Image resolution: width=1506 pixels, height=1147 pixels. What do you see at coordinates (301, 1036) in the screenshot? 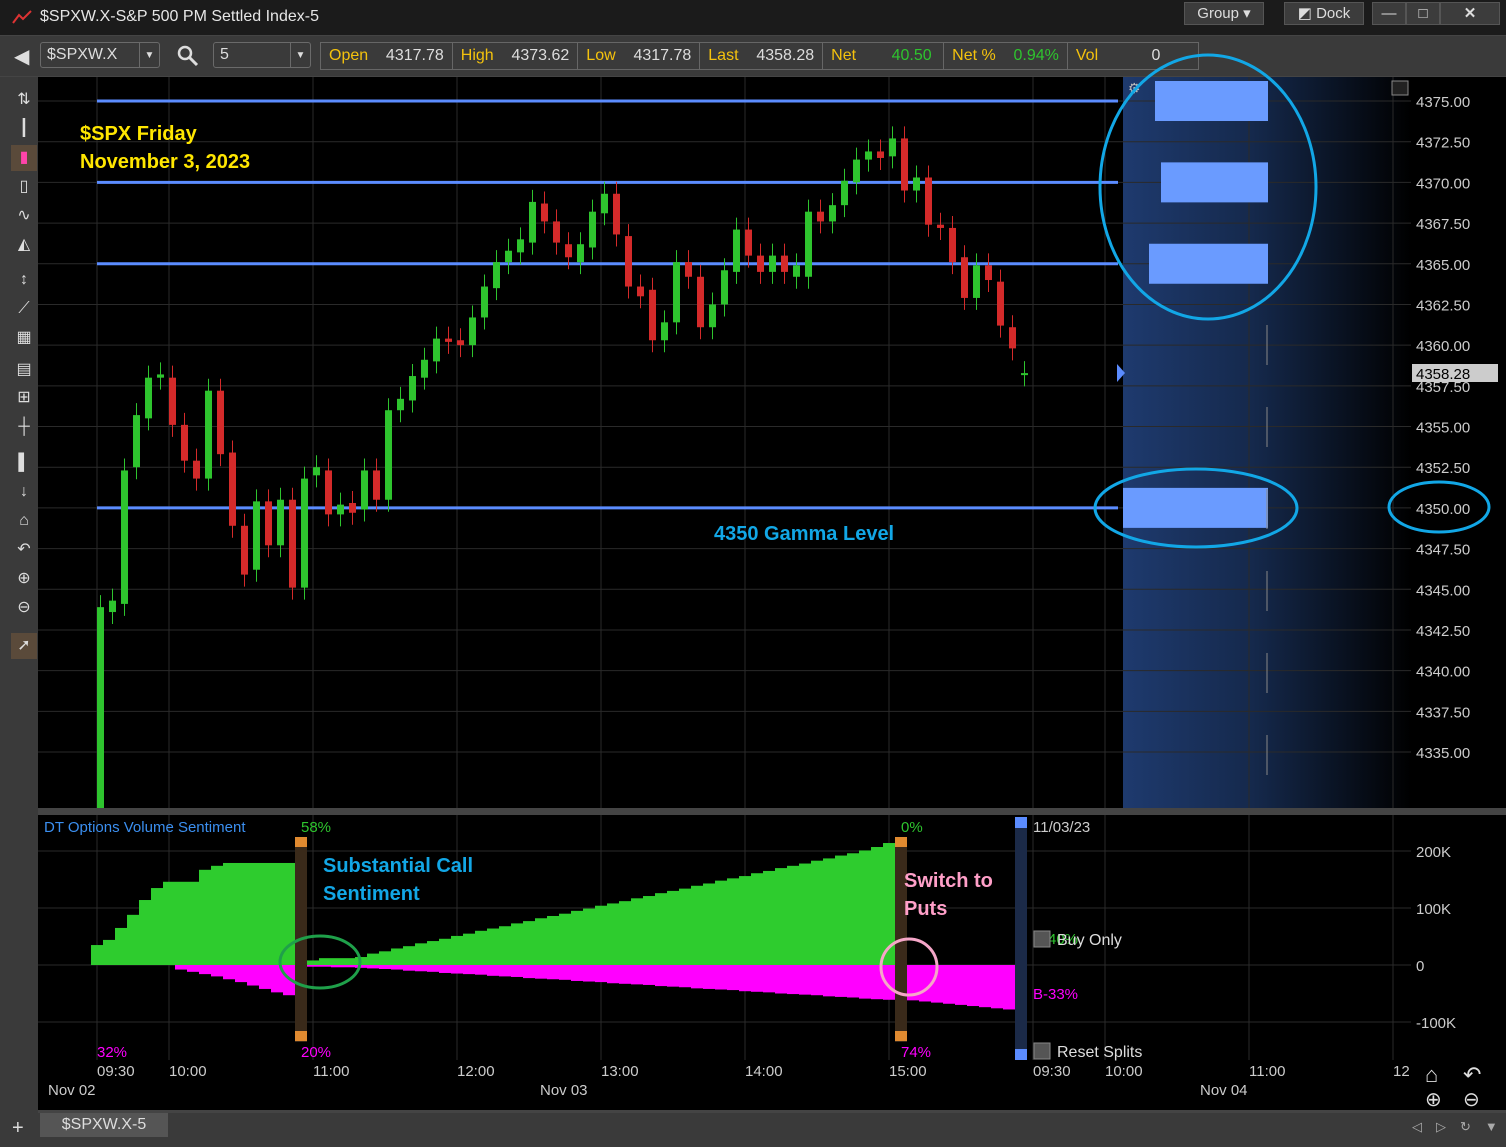
I see `split-marker-bottom` at bounding box center [301, 1036].